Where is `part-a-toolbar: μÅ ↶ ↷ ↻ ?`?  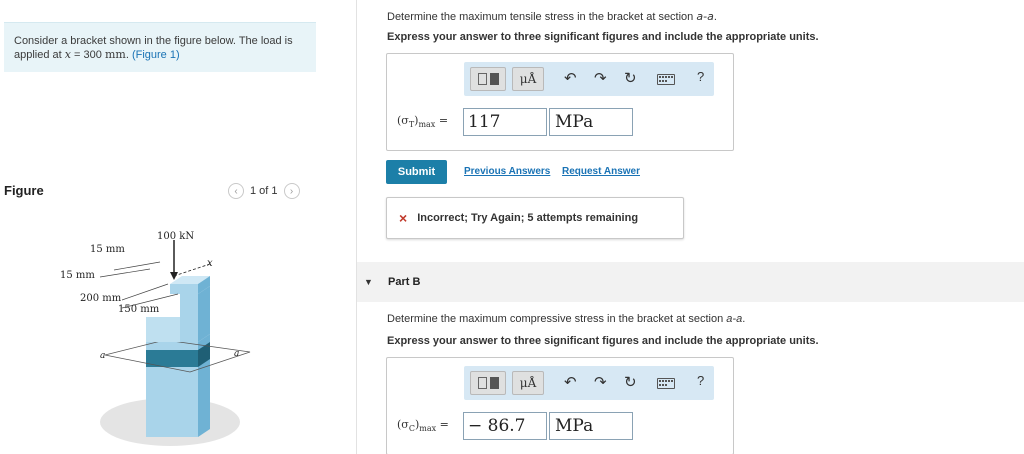
part-a-toolbar: μÅ ↶ ↷ ↻ ? is located at coordinates (589, 79).